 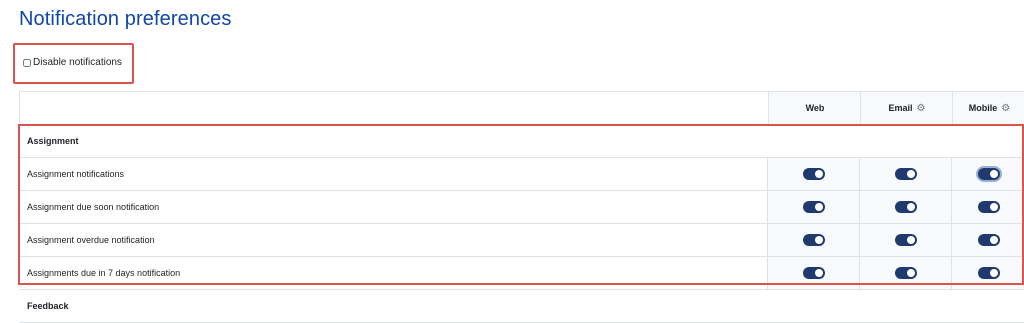 I want to click on column-header-web: Web, so click(x=814, y=108).